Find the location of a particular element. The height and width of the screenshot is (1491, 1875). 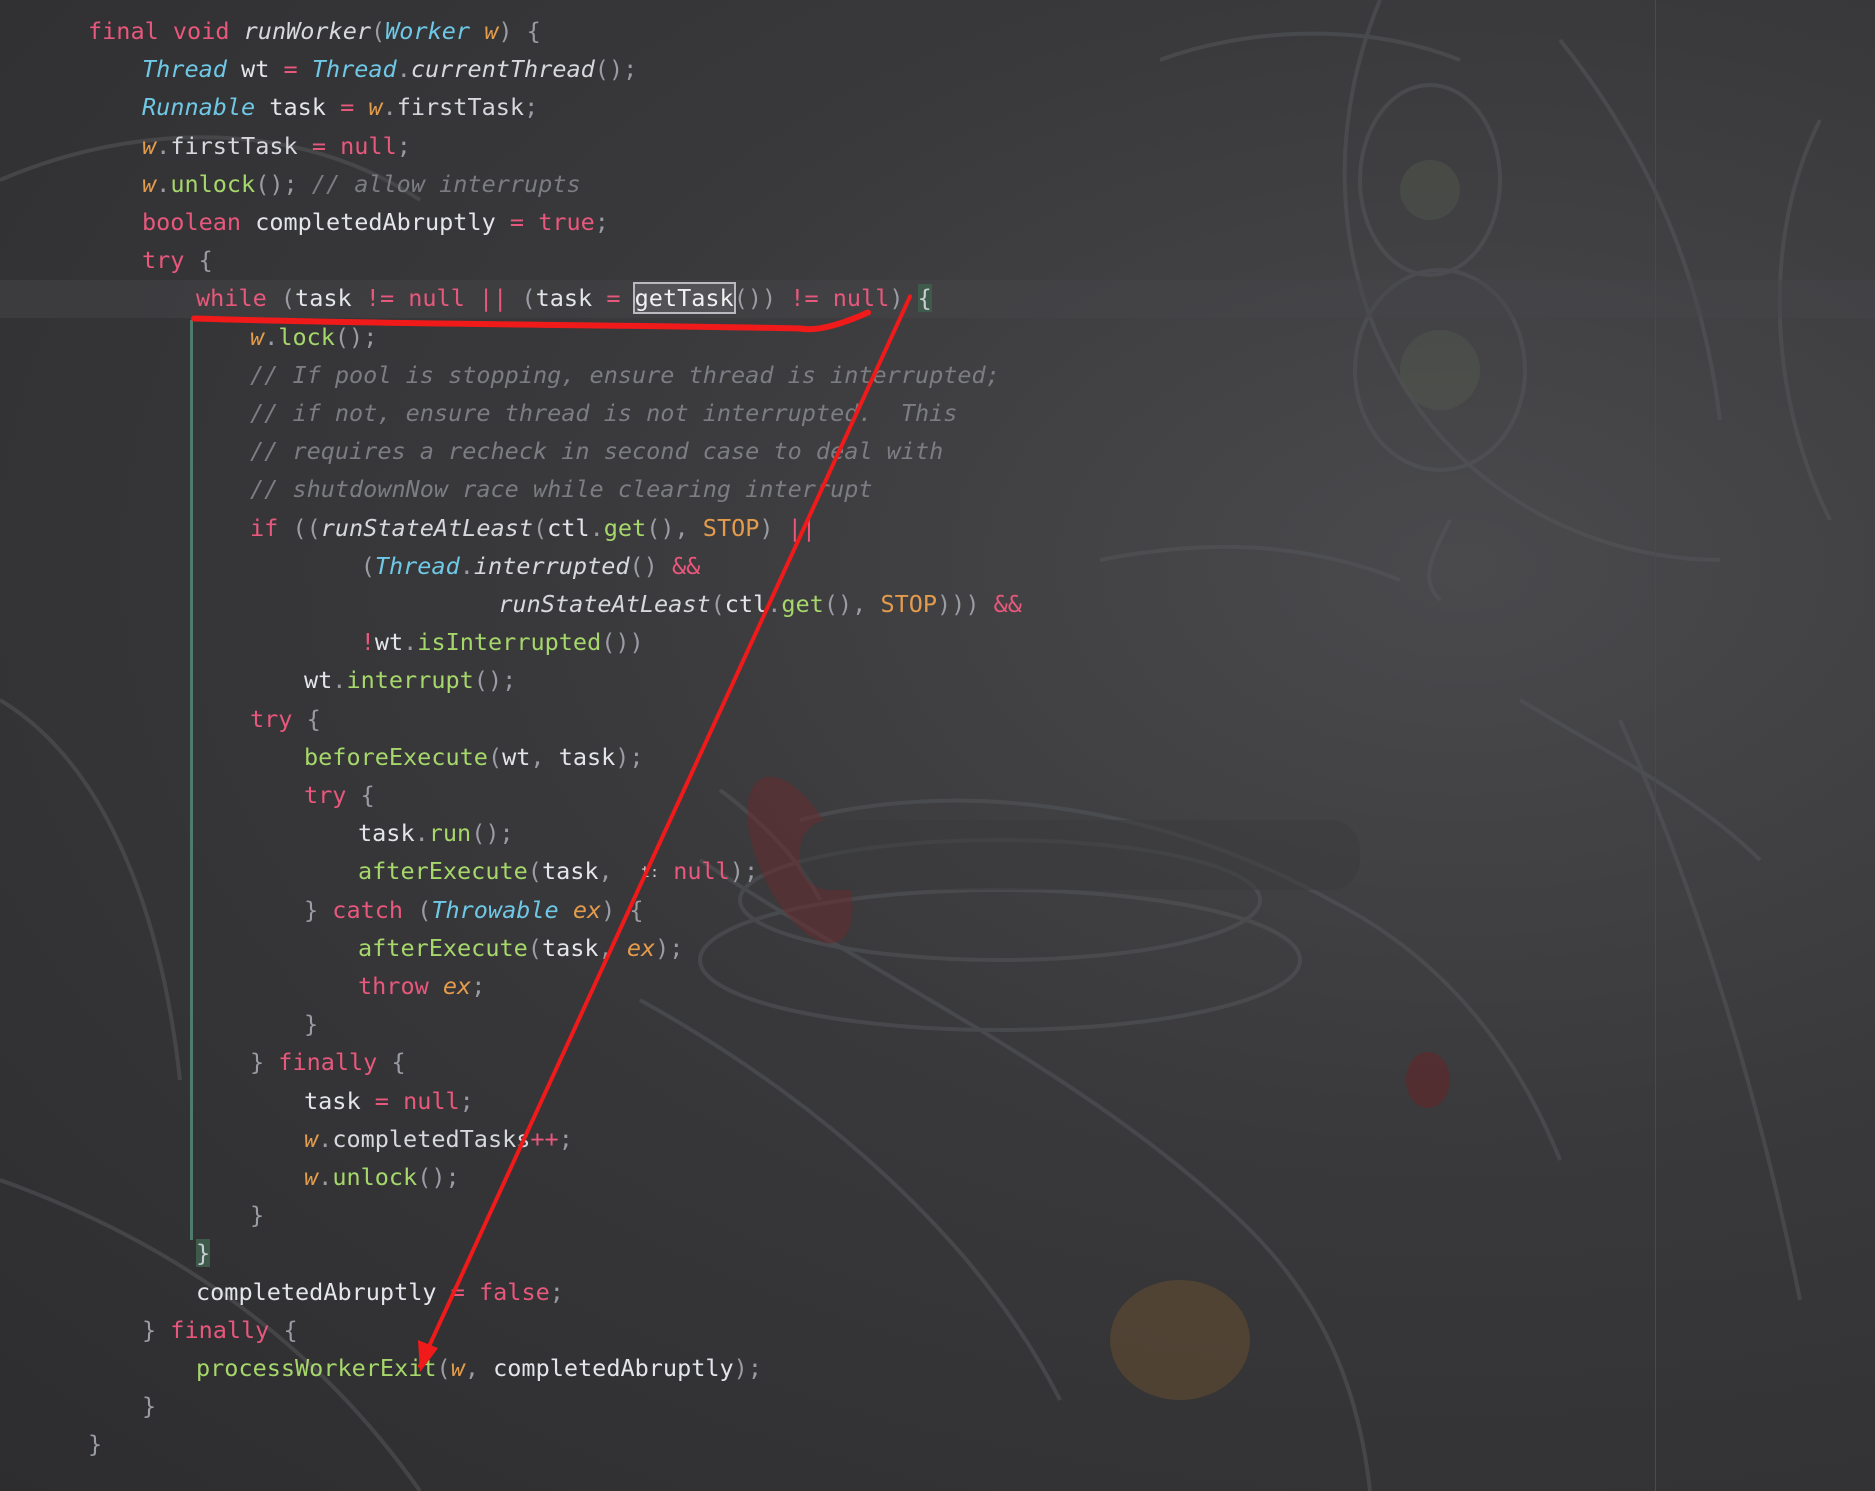

code-line: } catch (Throwable ex) { is located at coordinates (474, 910).